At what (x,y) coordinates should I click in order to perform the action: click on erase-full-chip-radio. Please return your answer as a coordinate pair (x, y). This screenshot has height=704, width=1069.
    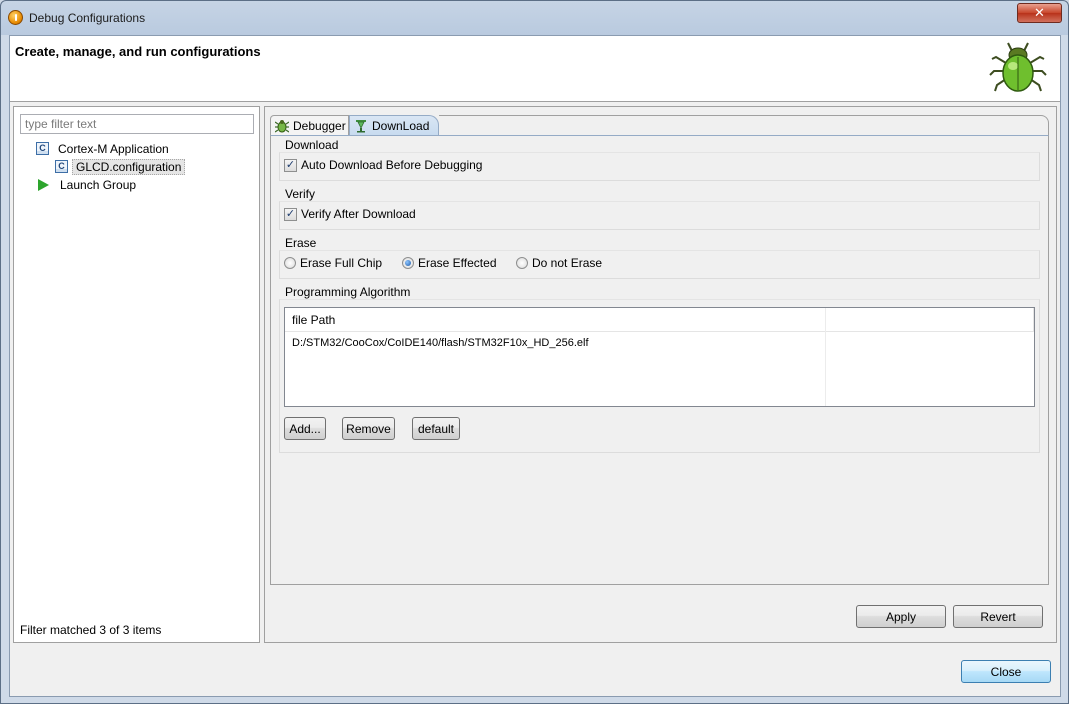
    Looking at the image, I should click on (290, 263).